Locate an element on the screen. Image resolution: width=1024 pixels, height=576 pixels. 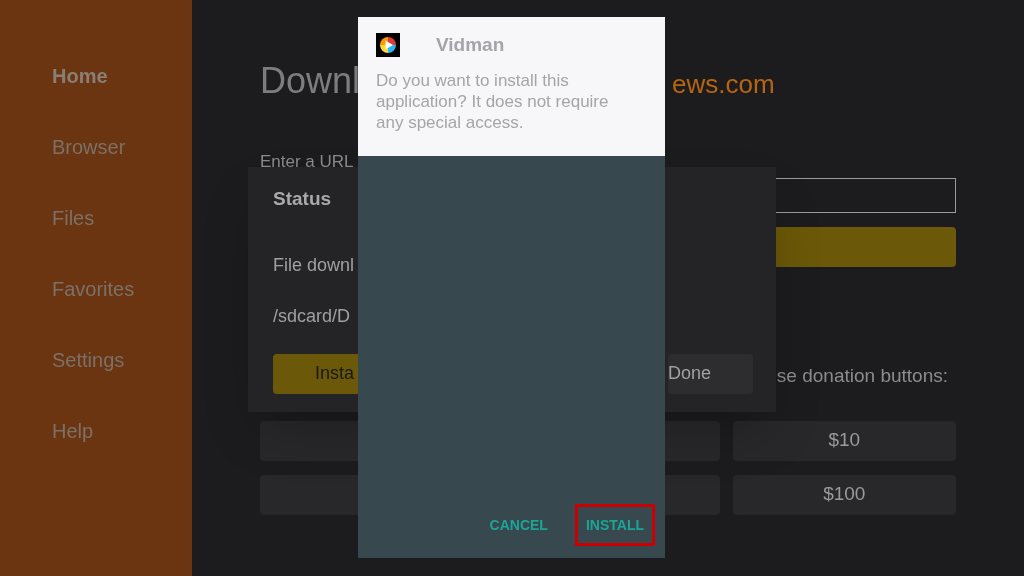
page-title: Downl is located at coordinates (310, 81).